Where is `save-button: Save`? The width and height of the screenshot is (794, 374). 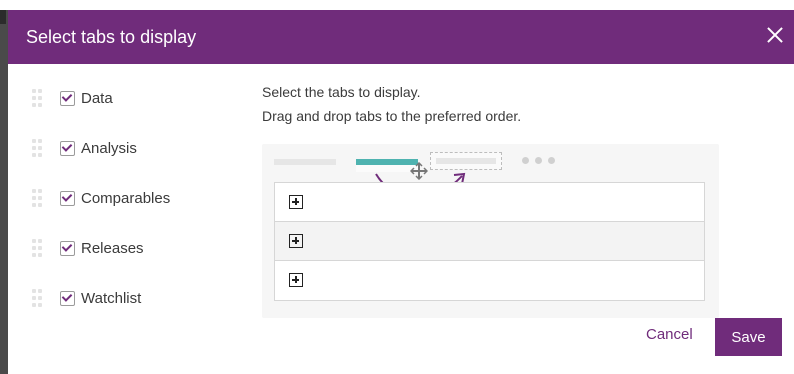
save-button: Save is located at coordinates (748, 337).